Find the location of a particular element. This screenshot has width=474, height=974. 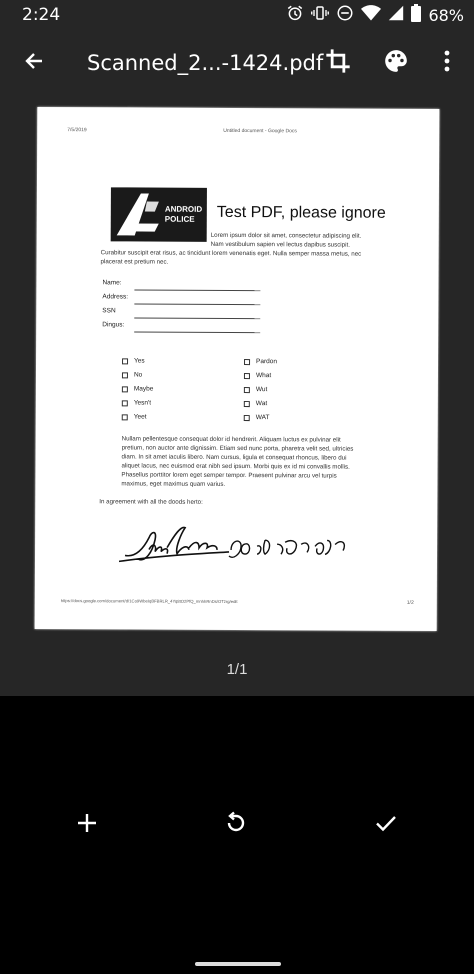

color-filter-button is located at coordinates (396, 63).